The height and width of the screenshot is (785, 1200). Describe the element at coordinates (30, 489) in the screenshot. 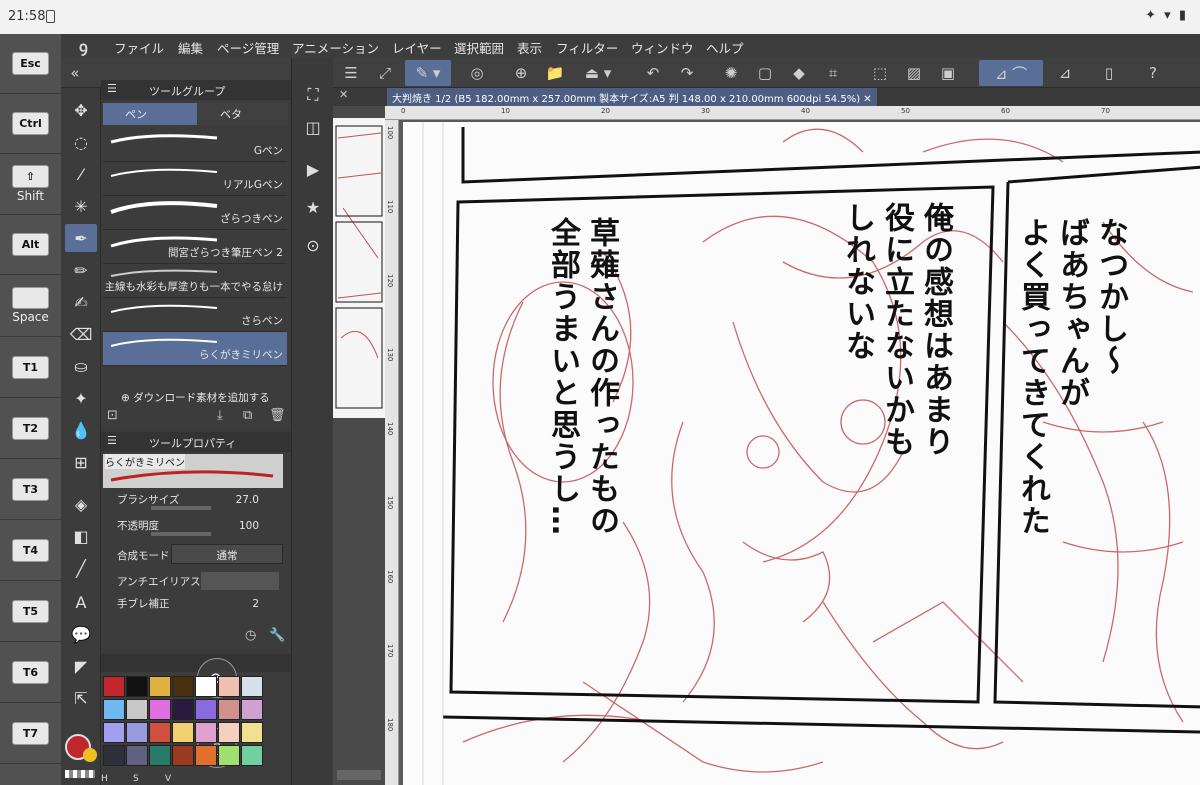

I see `t3-key: T3` at that location.